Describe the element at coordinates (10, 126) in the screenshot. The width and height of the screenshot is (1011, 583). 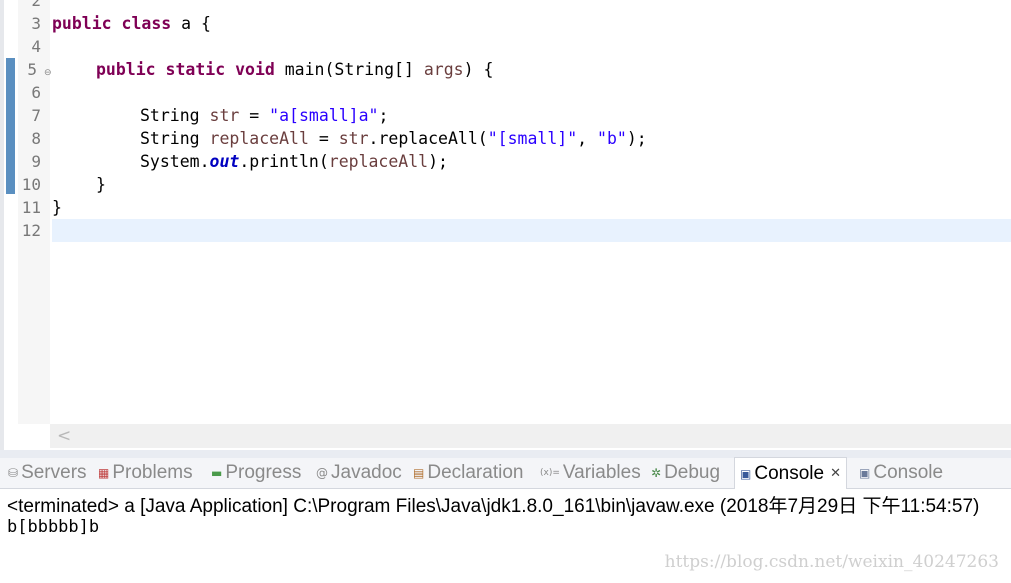
I see `change-marker` at that location.